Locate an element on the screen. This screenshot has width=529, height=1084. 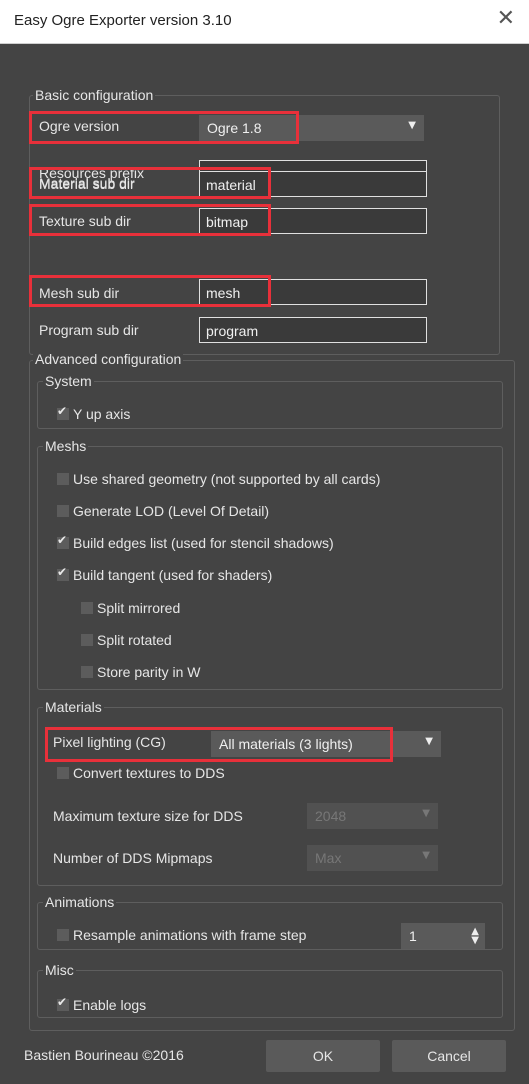
misc-legend: Misc is located at coordinates (59, 970).